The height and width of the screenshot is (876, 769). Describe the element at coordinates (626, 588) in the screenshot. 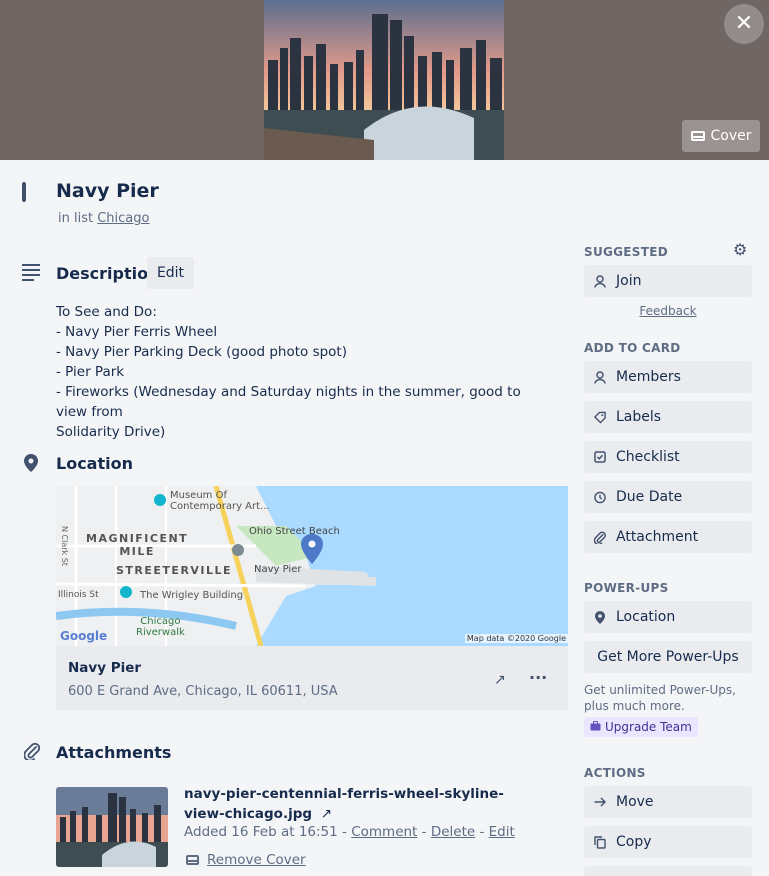

I see `power-ups-heading: POWER-UPS` at that location.